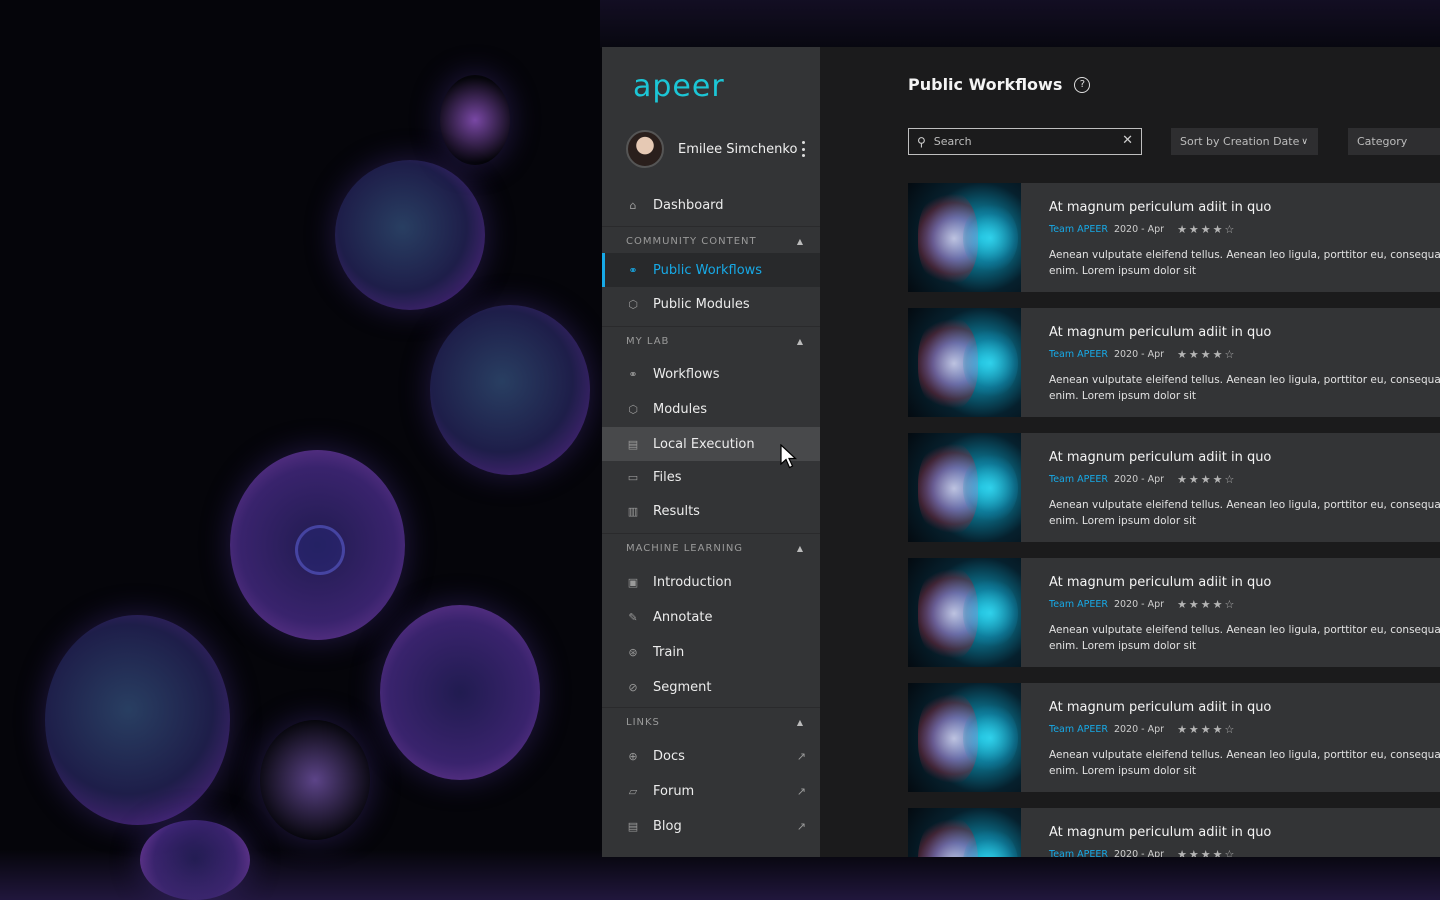 This screenshot has width=1440, height=900. Describe the element at coordinates (704, 444) in the screenshot. I see `sidebar-item-label: Local Execution` at that location.